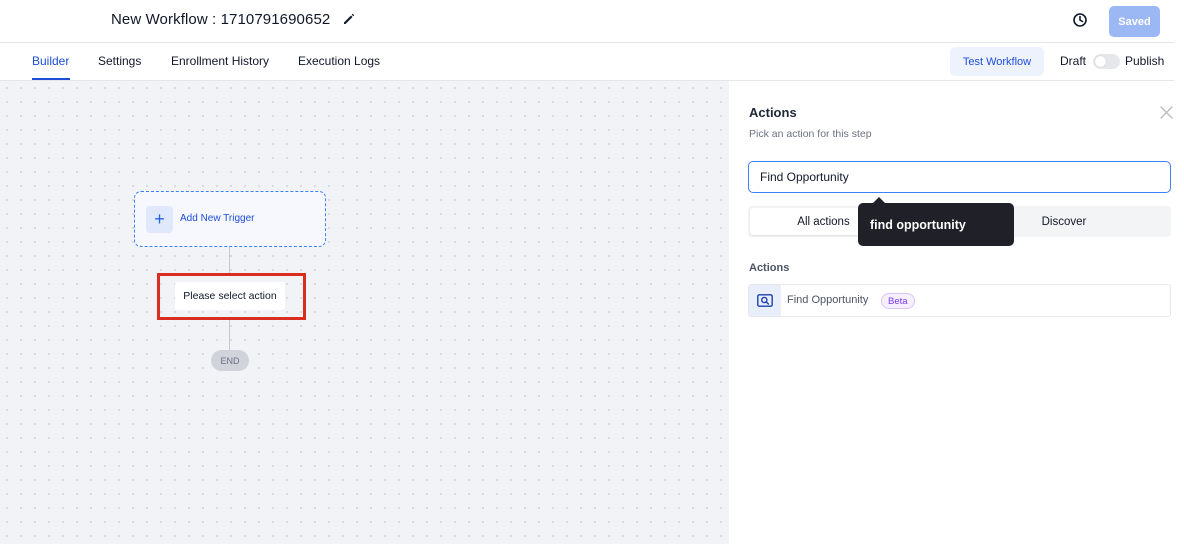 Image resolution: width=1184 pixels, height=544 pixels. What do you see at coordinates (1080, 20) in the screenshot?
I see `version-history-icon` at bounding box center [1080, 20].